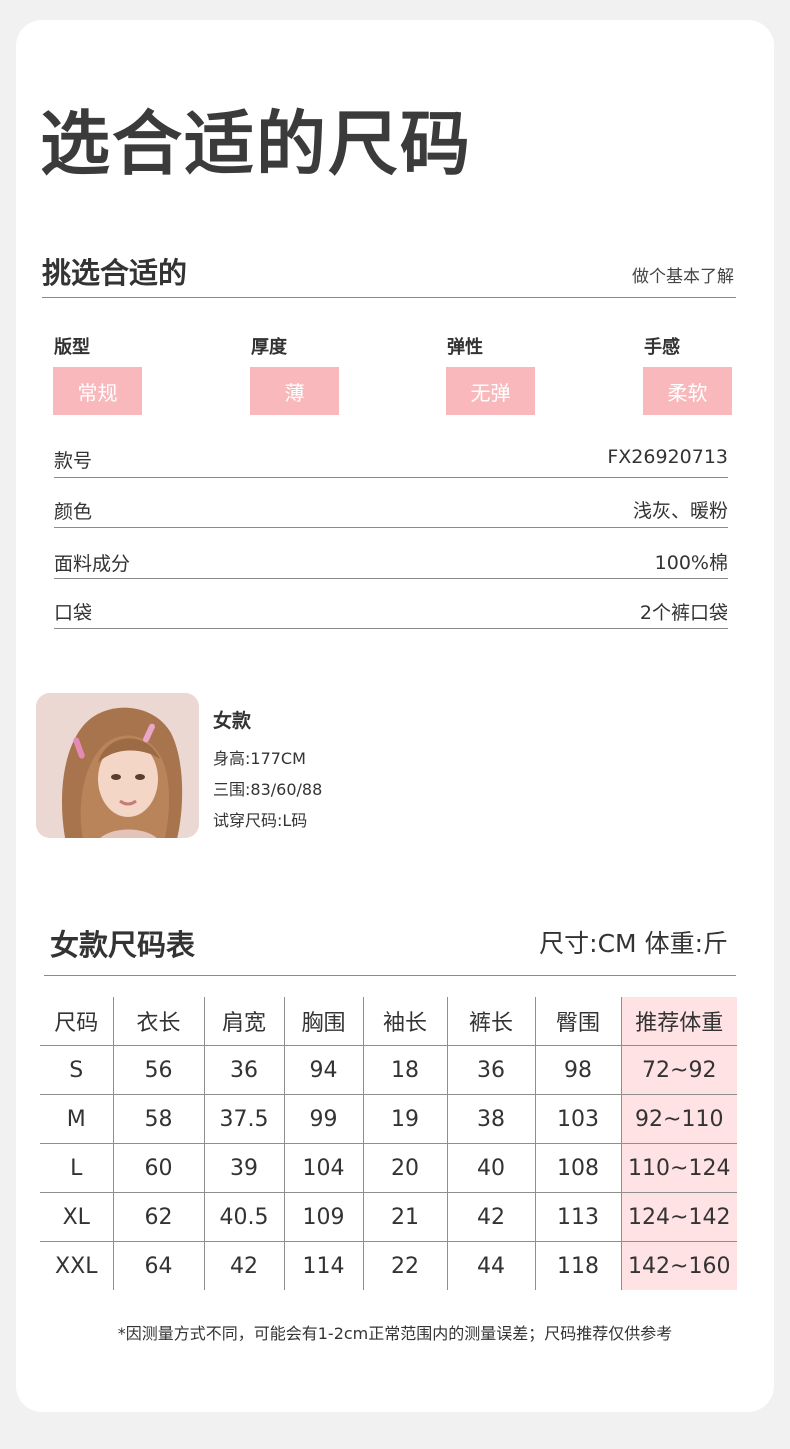 The height and width of the screenshot is (1449, 790). I want to click on table-cell: M, so click(77, 1119).